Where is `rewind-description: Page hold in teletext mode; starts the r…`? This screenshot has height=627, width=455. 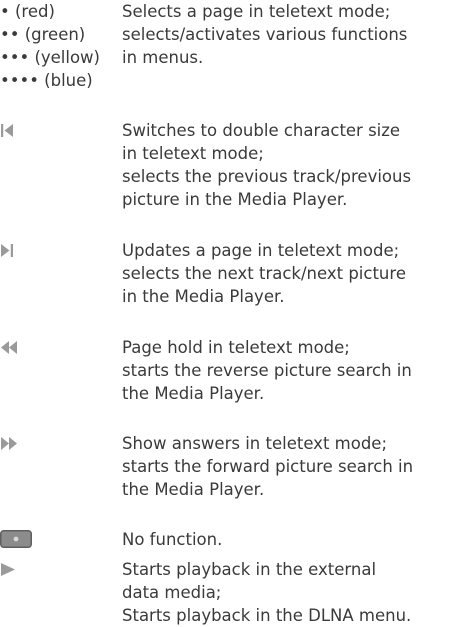
rewind-description: Page hold in teletext mode; starts the r… is located at coordinates (288, 370).